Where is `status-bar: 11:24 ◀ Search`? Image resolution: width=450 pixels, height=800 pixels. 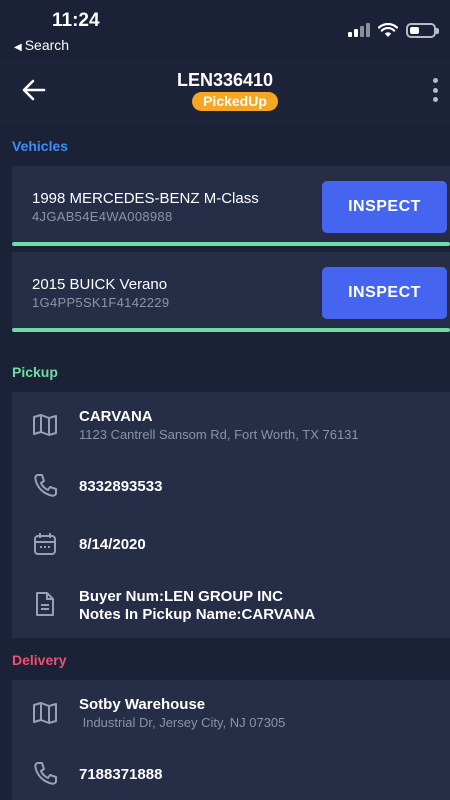
status-bar: 11:24 ◀ Search is located at coordinates (225, 30).